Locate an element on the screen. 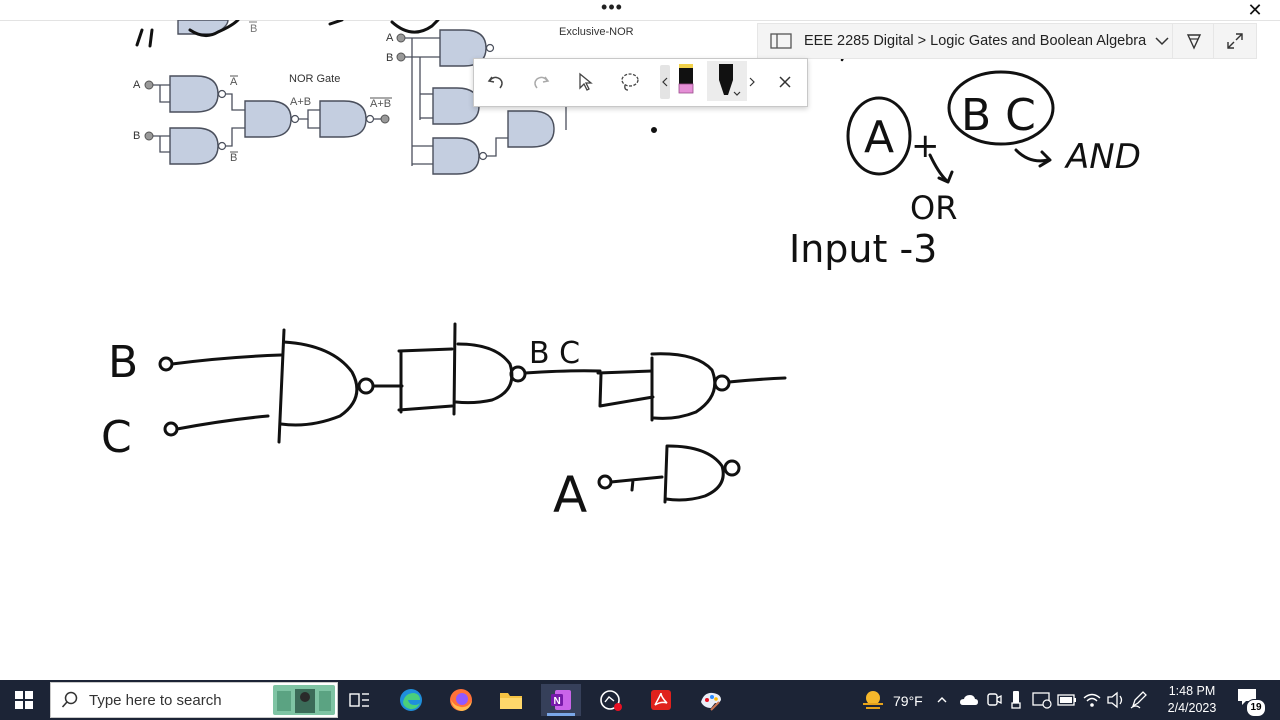 Image resolution: width=1280 pixels, height=720 pixels. chevron-right-icon is located at coordinates (752, 82).